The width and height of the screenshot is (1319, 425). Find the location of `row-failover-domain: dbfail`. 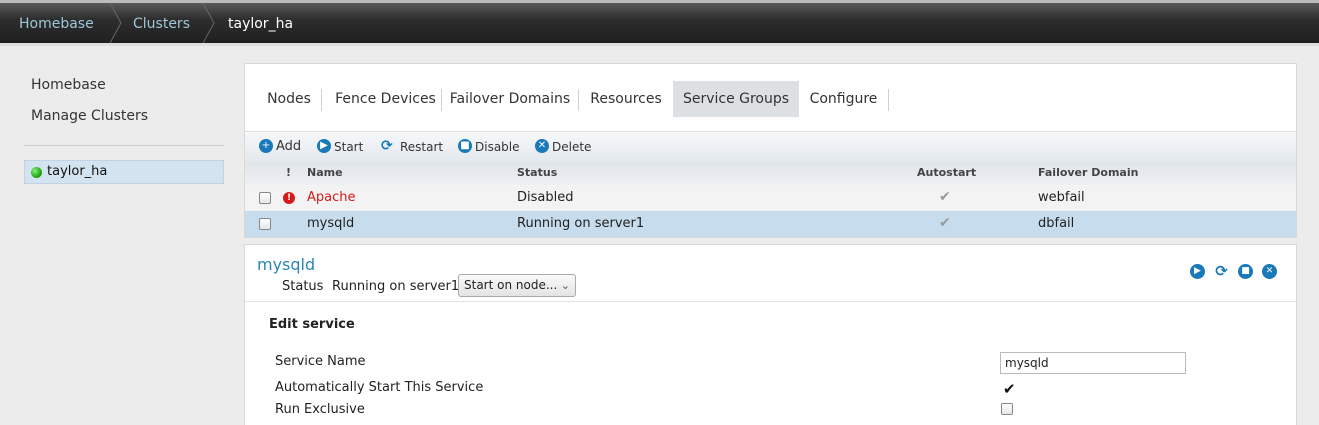

row-failover-domain: dbfail is located at coordinates (1056, 223).